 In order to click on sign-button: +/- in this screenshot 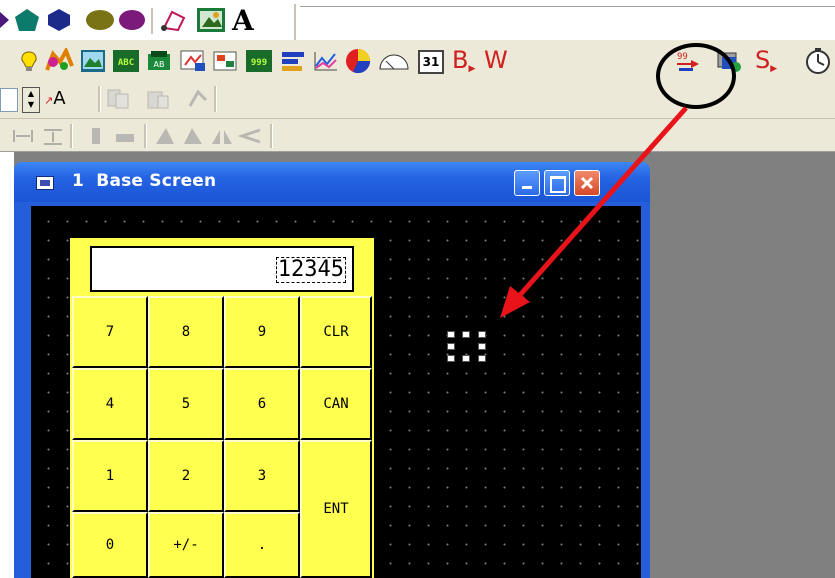, I will do `click(186, 545)`.